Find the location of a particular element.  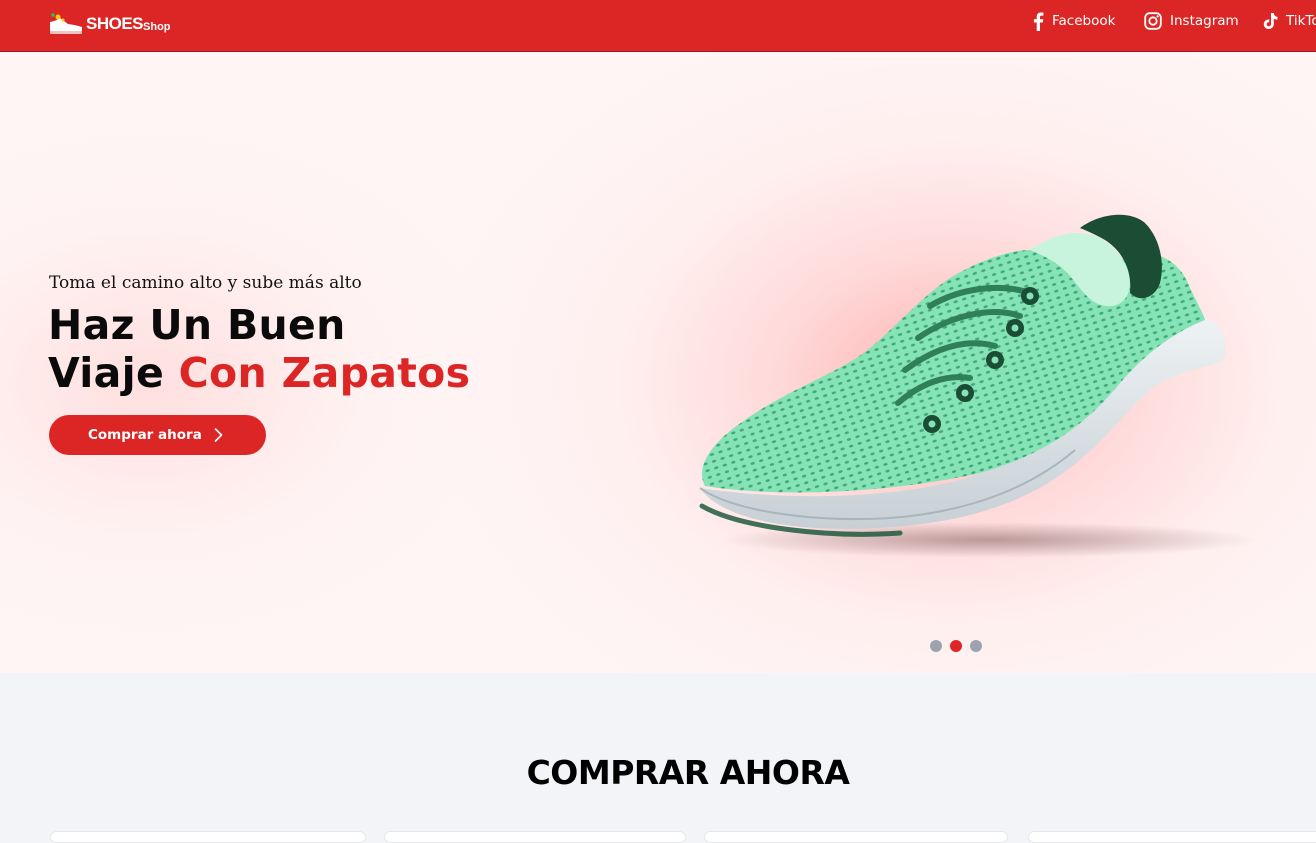

product-cards-row is located at coordinates (658, 837).